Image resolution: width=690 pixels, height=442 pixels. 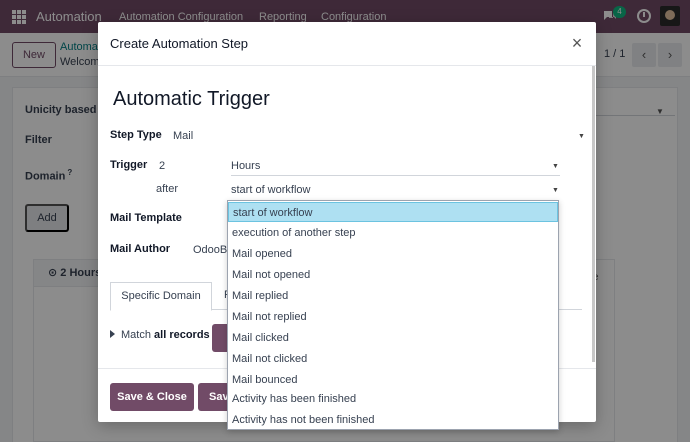 What do you see at coordinates (140, 249) in the screenshot?
I see `mail-author-label: Mail Author` at bounding box center [140, 249].